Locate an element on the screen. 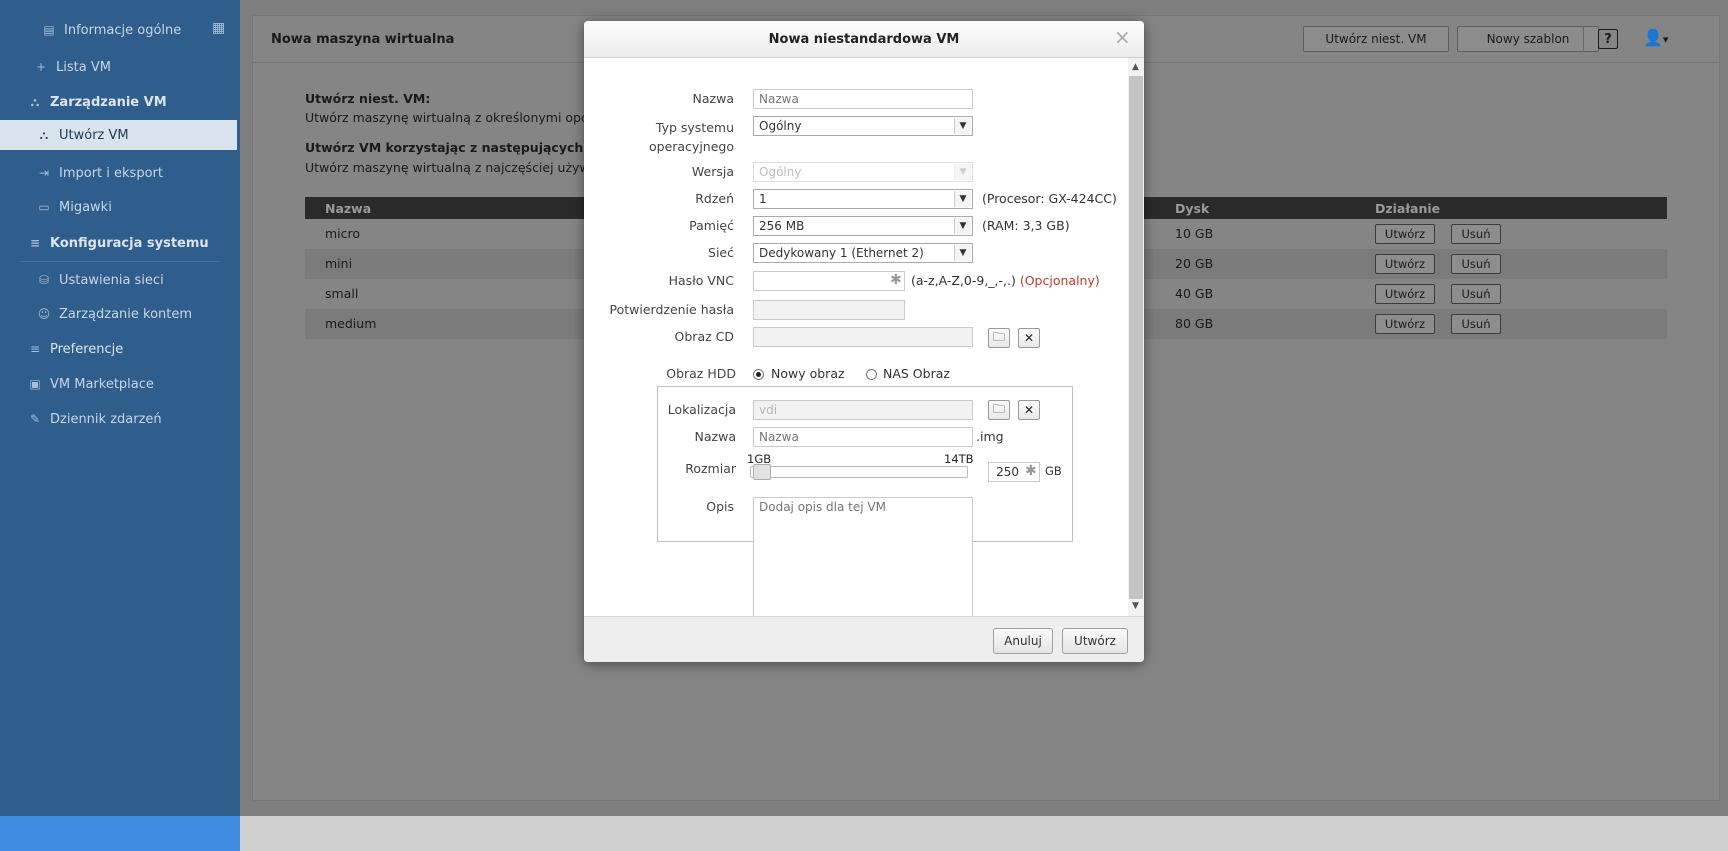  cpu-hint: (Procesor: GX-424CC) is located at coordinates (1049, 198).